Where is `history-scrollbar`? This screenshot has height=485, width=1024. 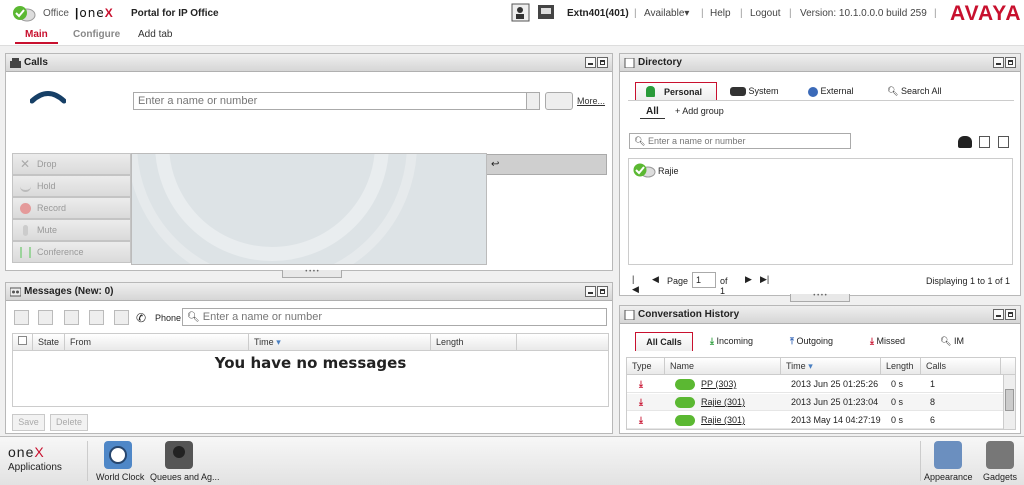 history-scrollbar is located at coordinates (1009, 402).